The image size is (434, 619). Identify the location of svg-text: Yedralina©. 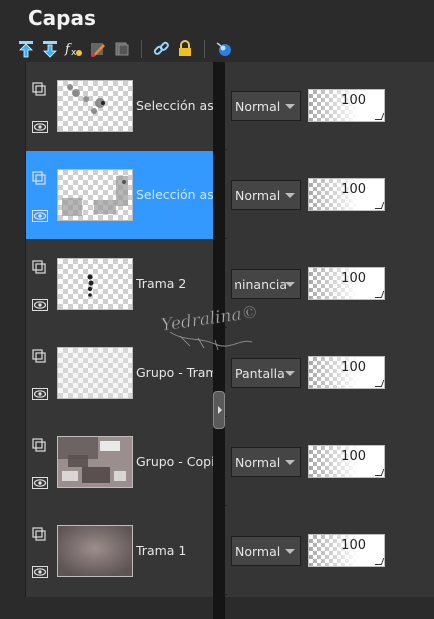
(210, 318).